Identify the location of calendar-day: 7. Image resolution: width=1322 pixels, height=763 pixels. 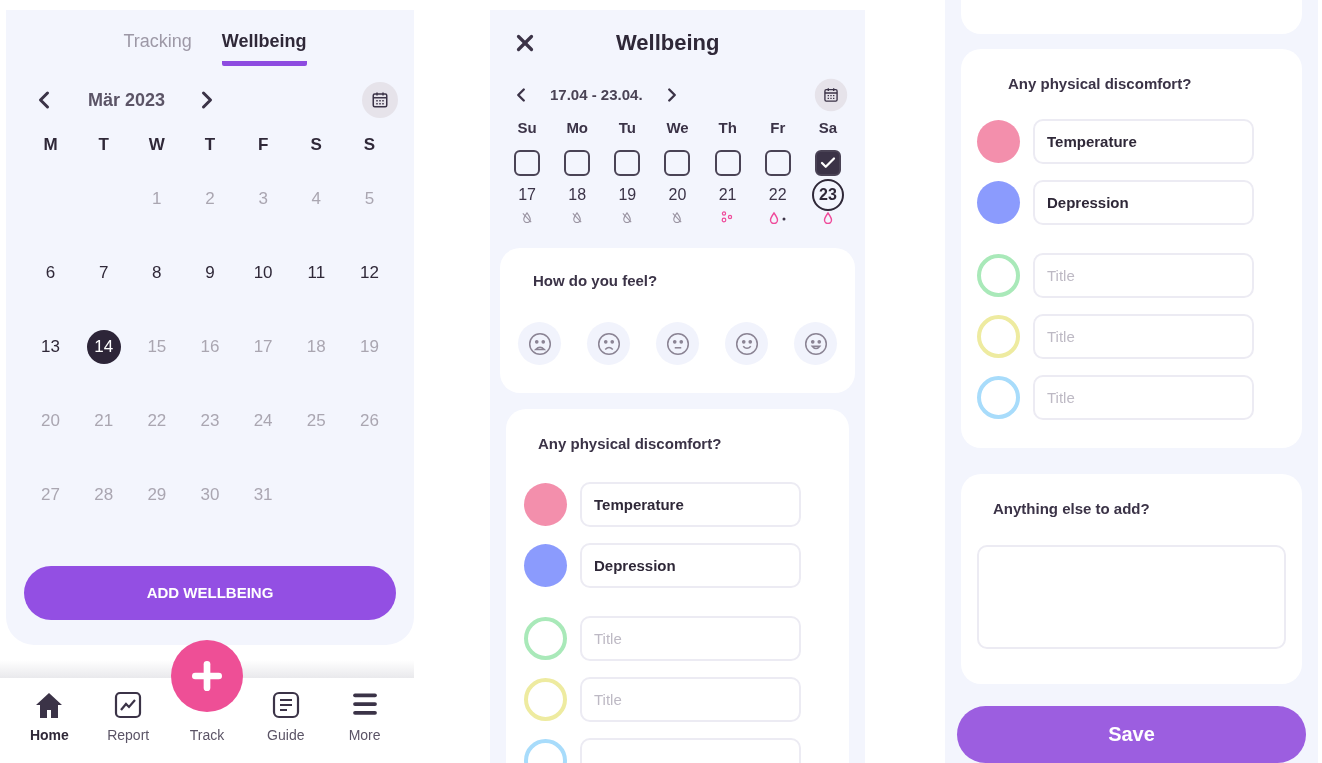
(103, 272).